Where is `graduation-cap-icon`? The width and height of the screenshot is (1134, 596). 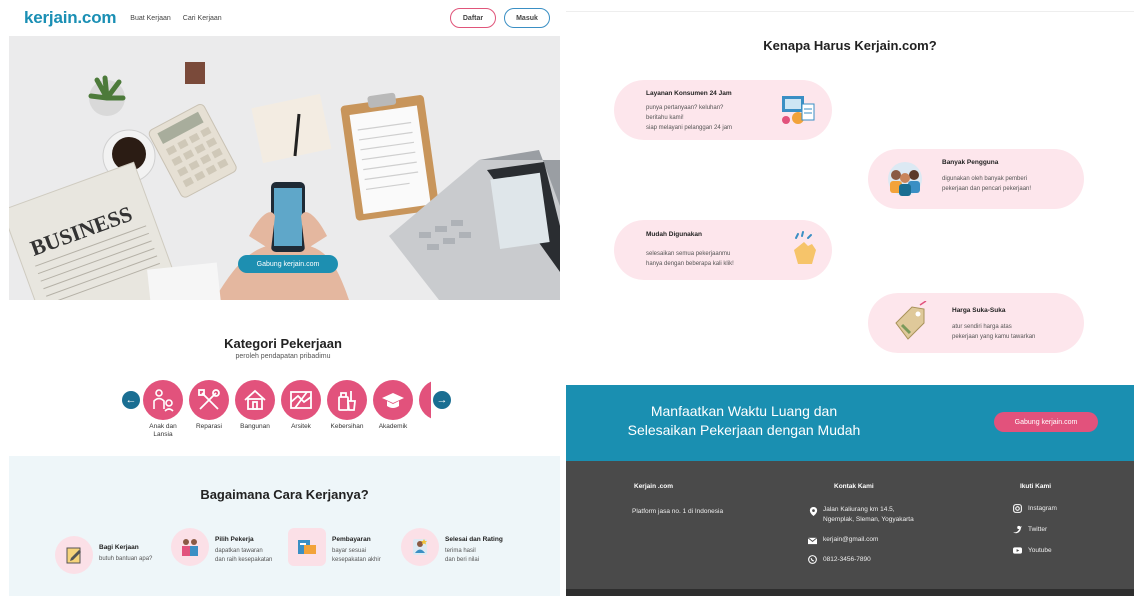 graduation-cap-icon is located at coordinates (393, 400).